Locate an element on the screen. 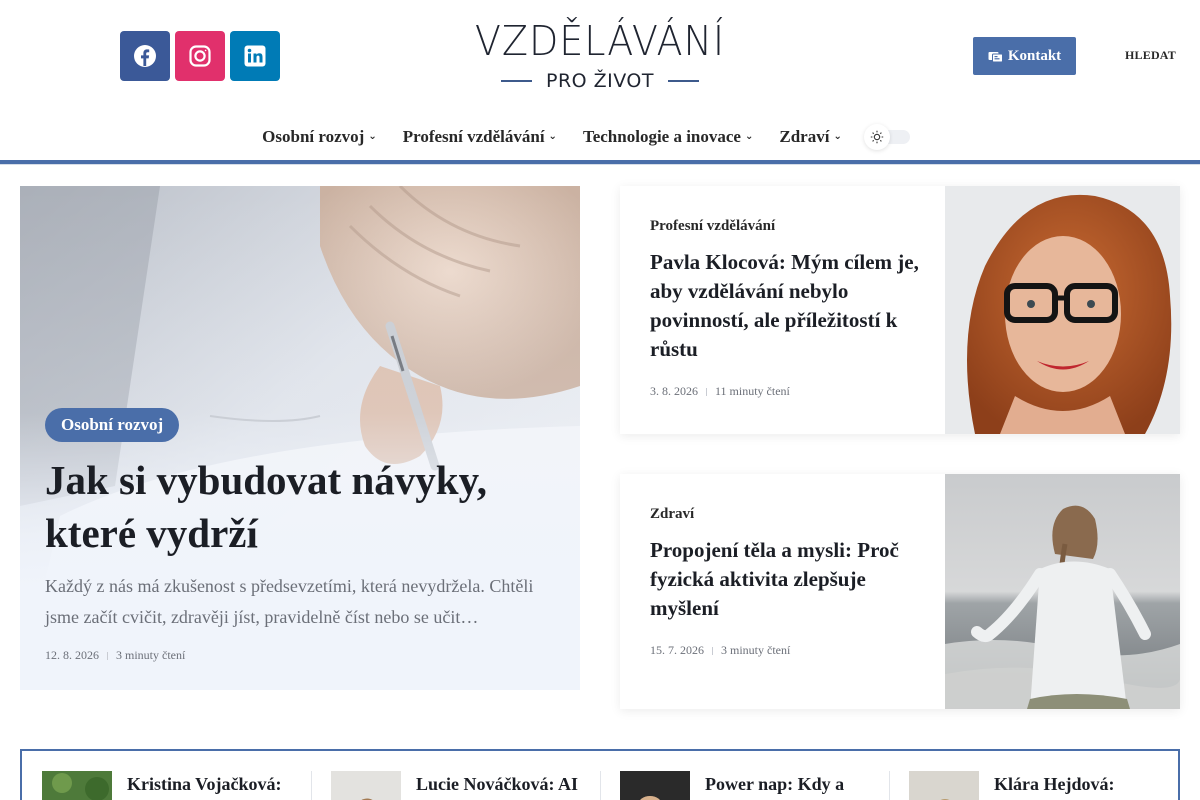  instagram-icon is located at coordinates (200, 56).